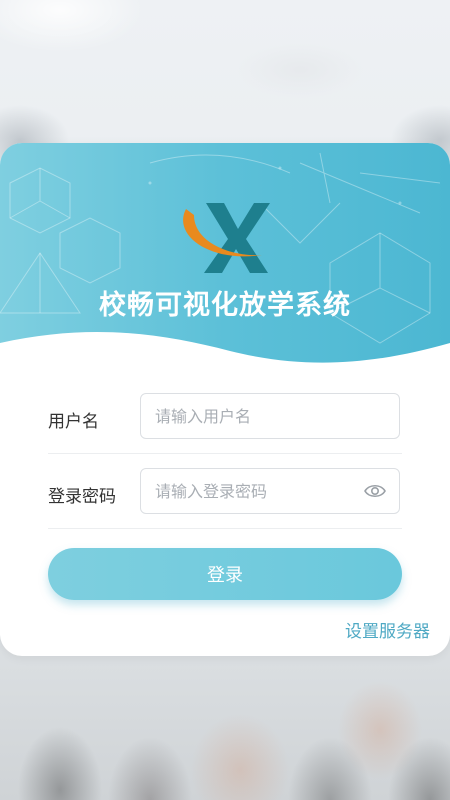 The height and width of the screenshot is (800, 450). Describe the element at coordinates (226, 238) in the screenshot. I see `x-letter-logo` at that location.